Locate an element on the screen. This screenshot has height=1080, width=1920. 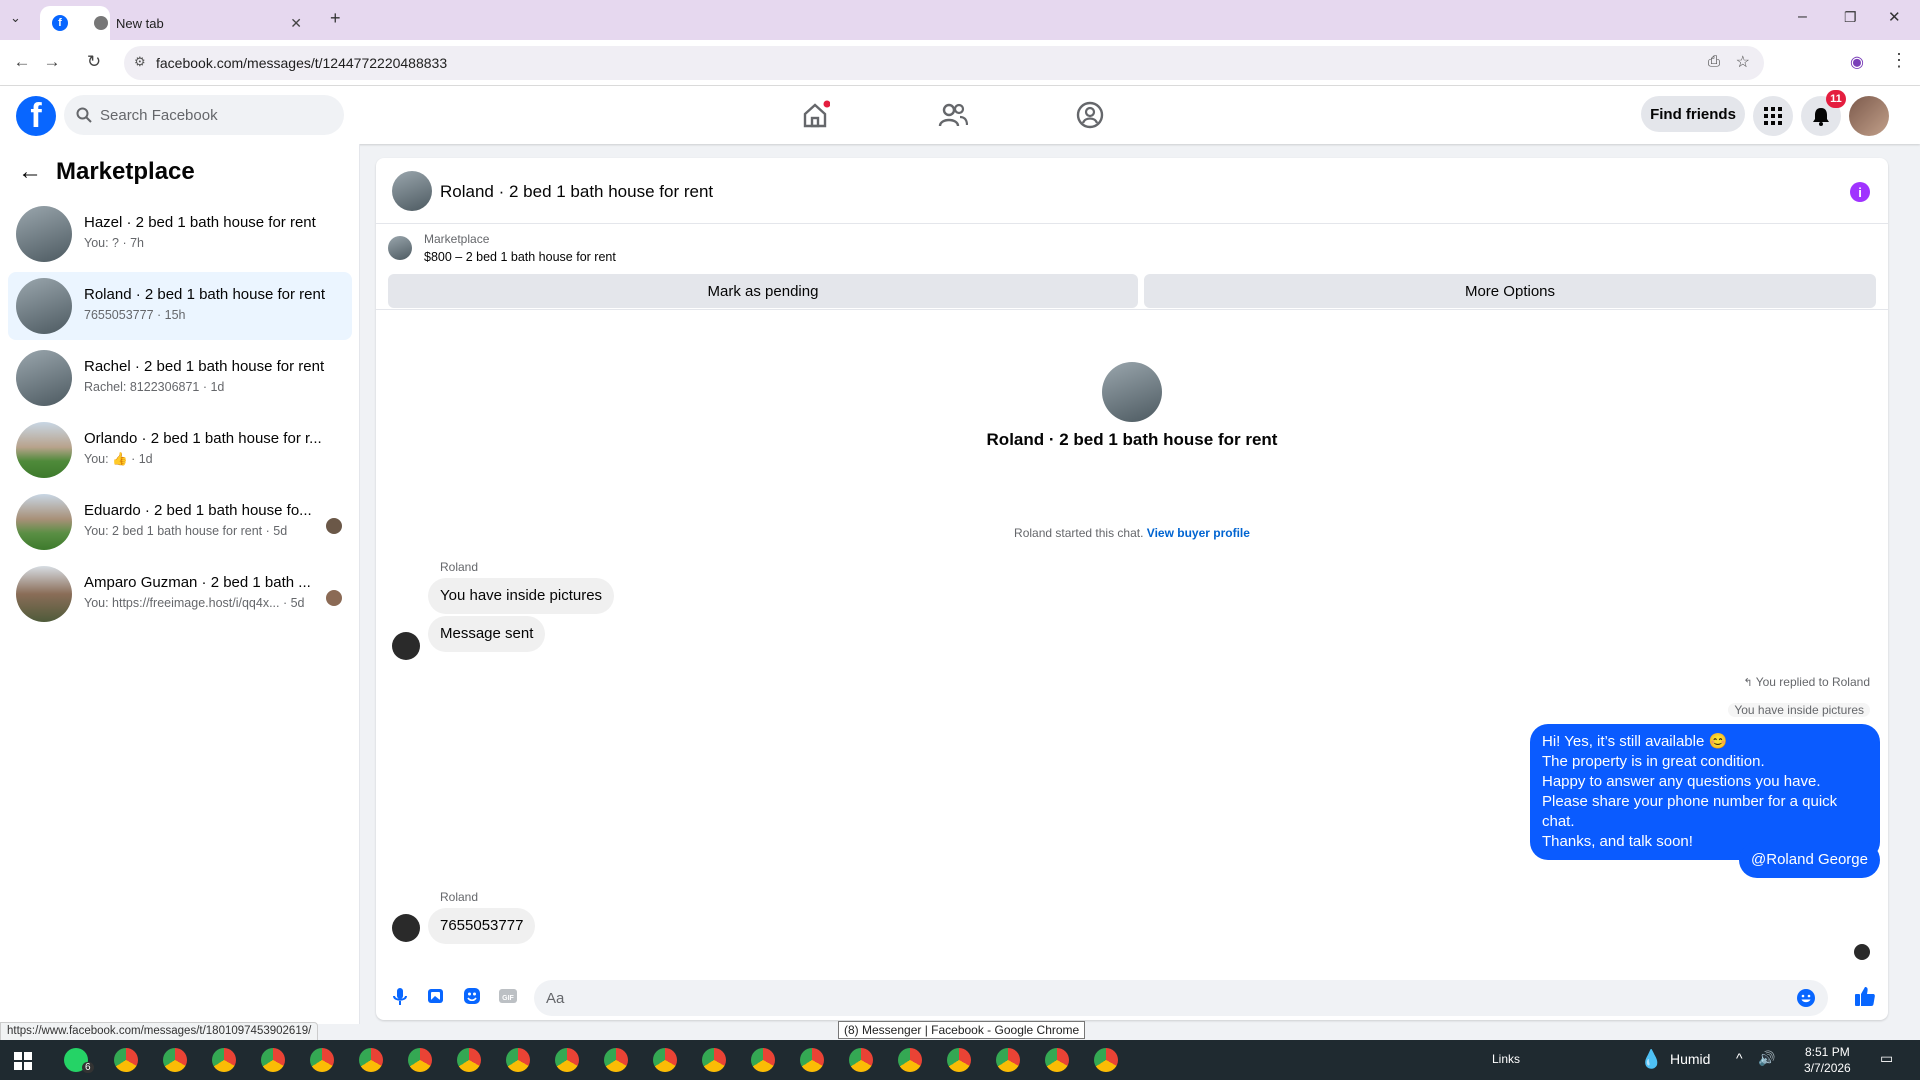
like-icon is located at coordinates (1865, 996).